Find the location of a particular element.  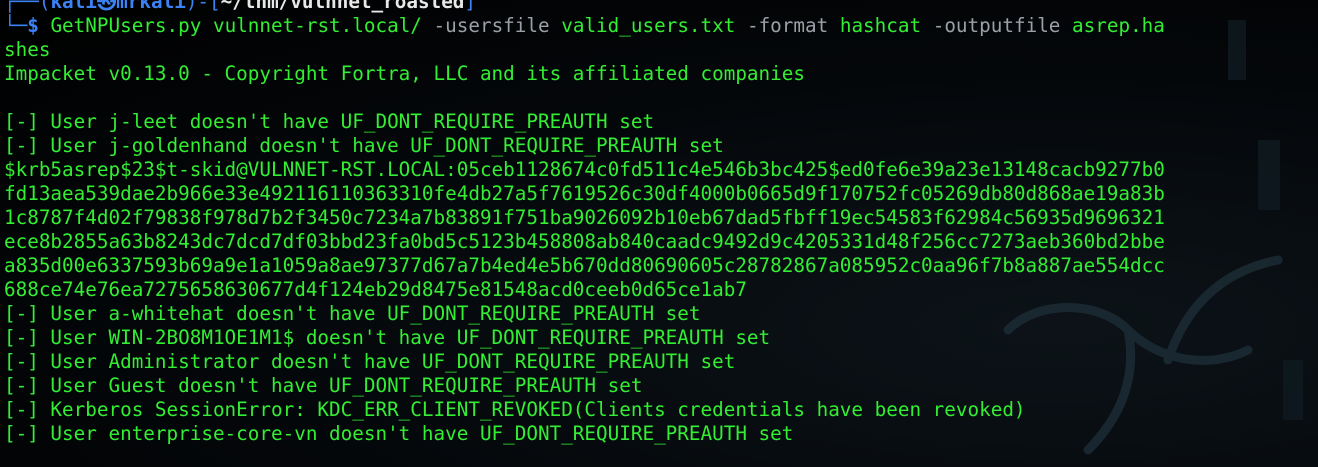

command-outputfile-wrap: shes is located at coordinates (27, 49).